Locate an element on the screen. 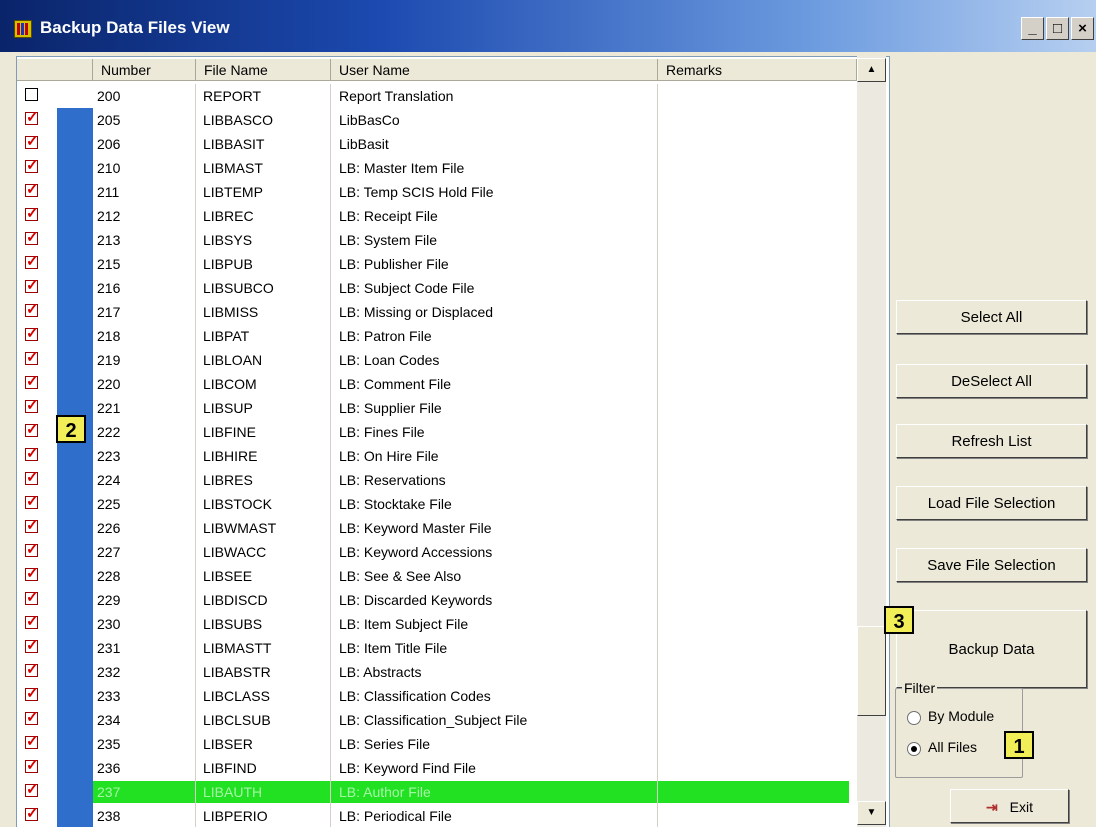  select-all-button: Select All is located at coordinates (991, 317).